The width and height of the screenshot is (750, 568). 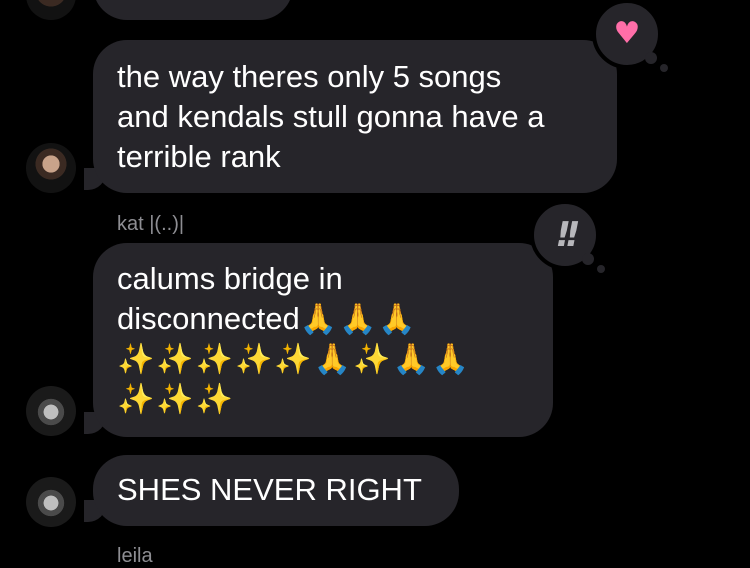 What do you see at coordinates (135, 556) in the screenshot?
I see `sender-name-partial: leila` at bounding box center [135, 556].